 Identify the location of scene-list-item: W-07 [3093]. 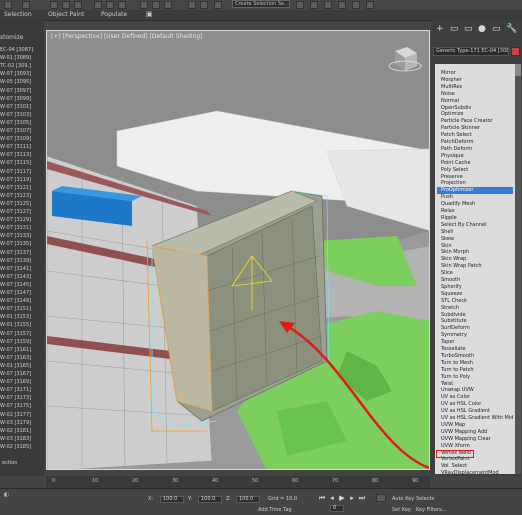
(21, 74).